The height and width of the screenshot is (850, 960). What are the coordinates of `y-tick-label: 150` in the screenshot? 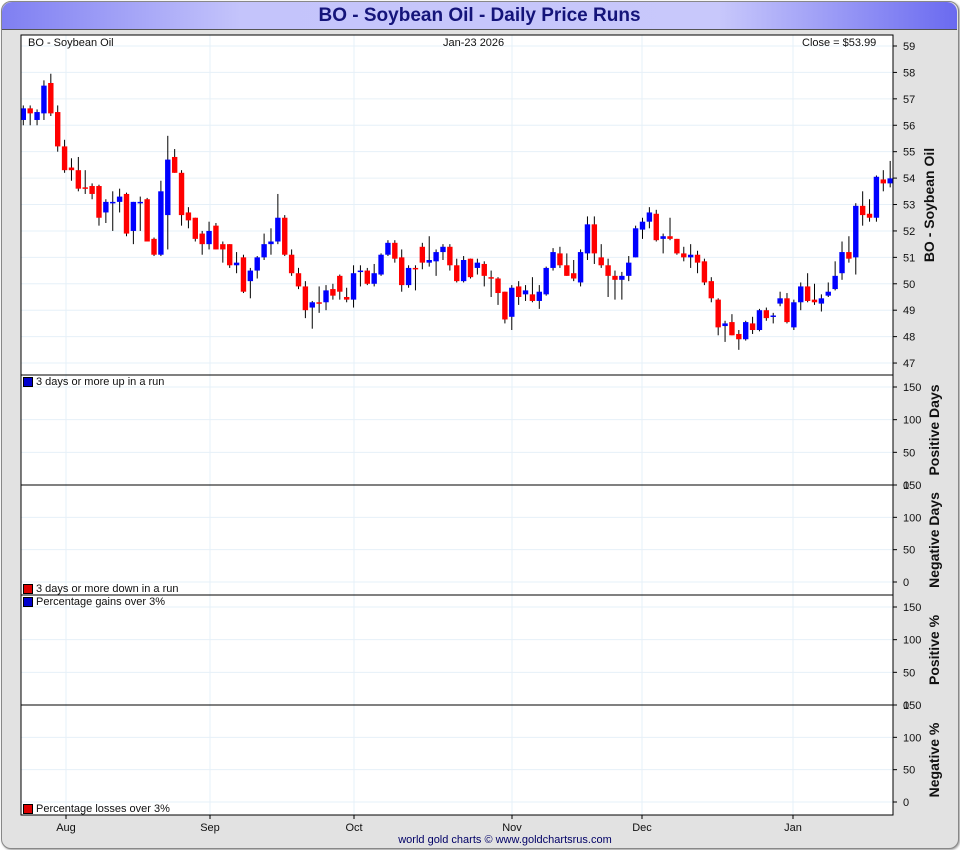 It's located at (912, 388).